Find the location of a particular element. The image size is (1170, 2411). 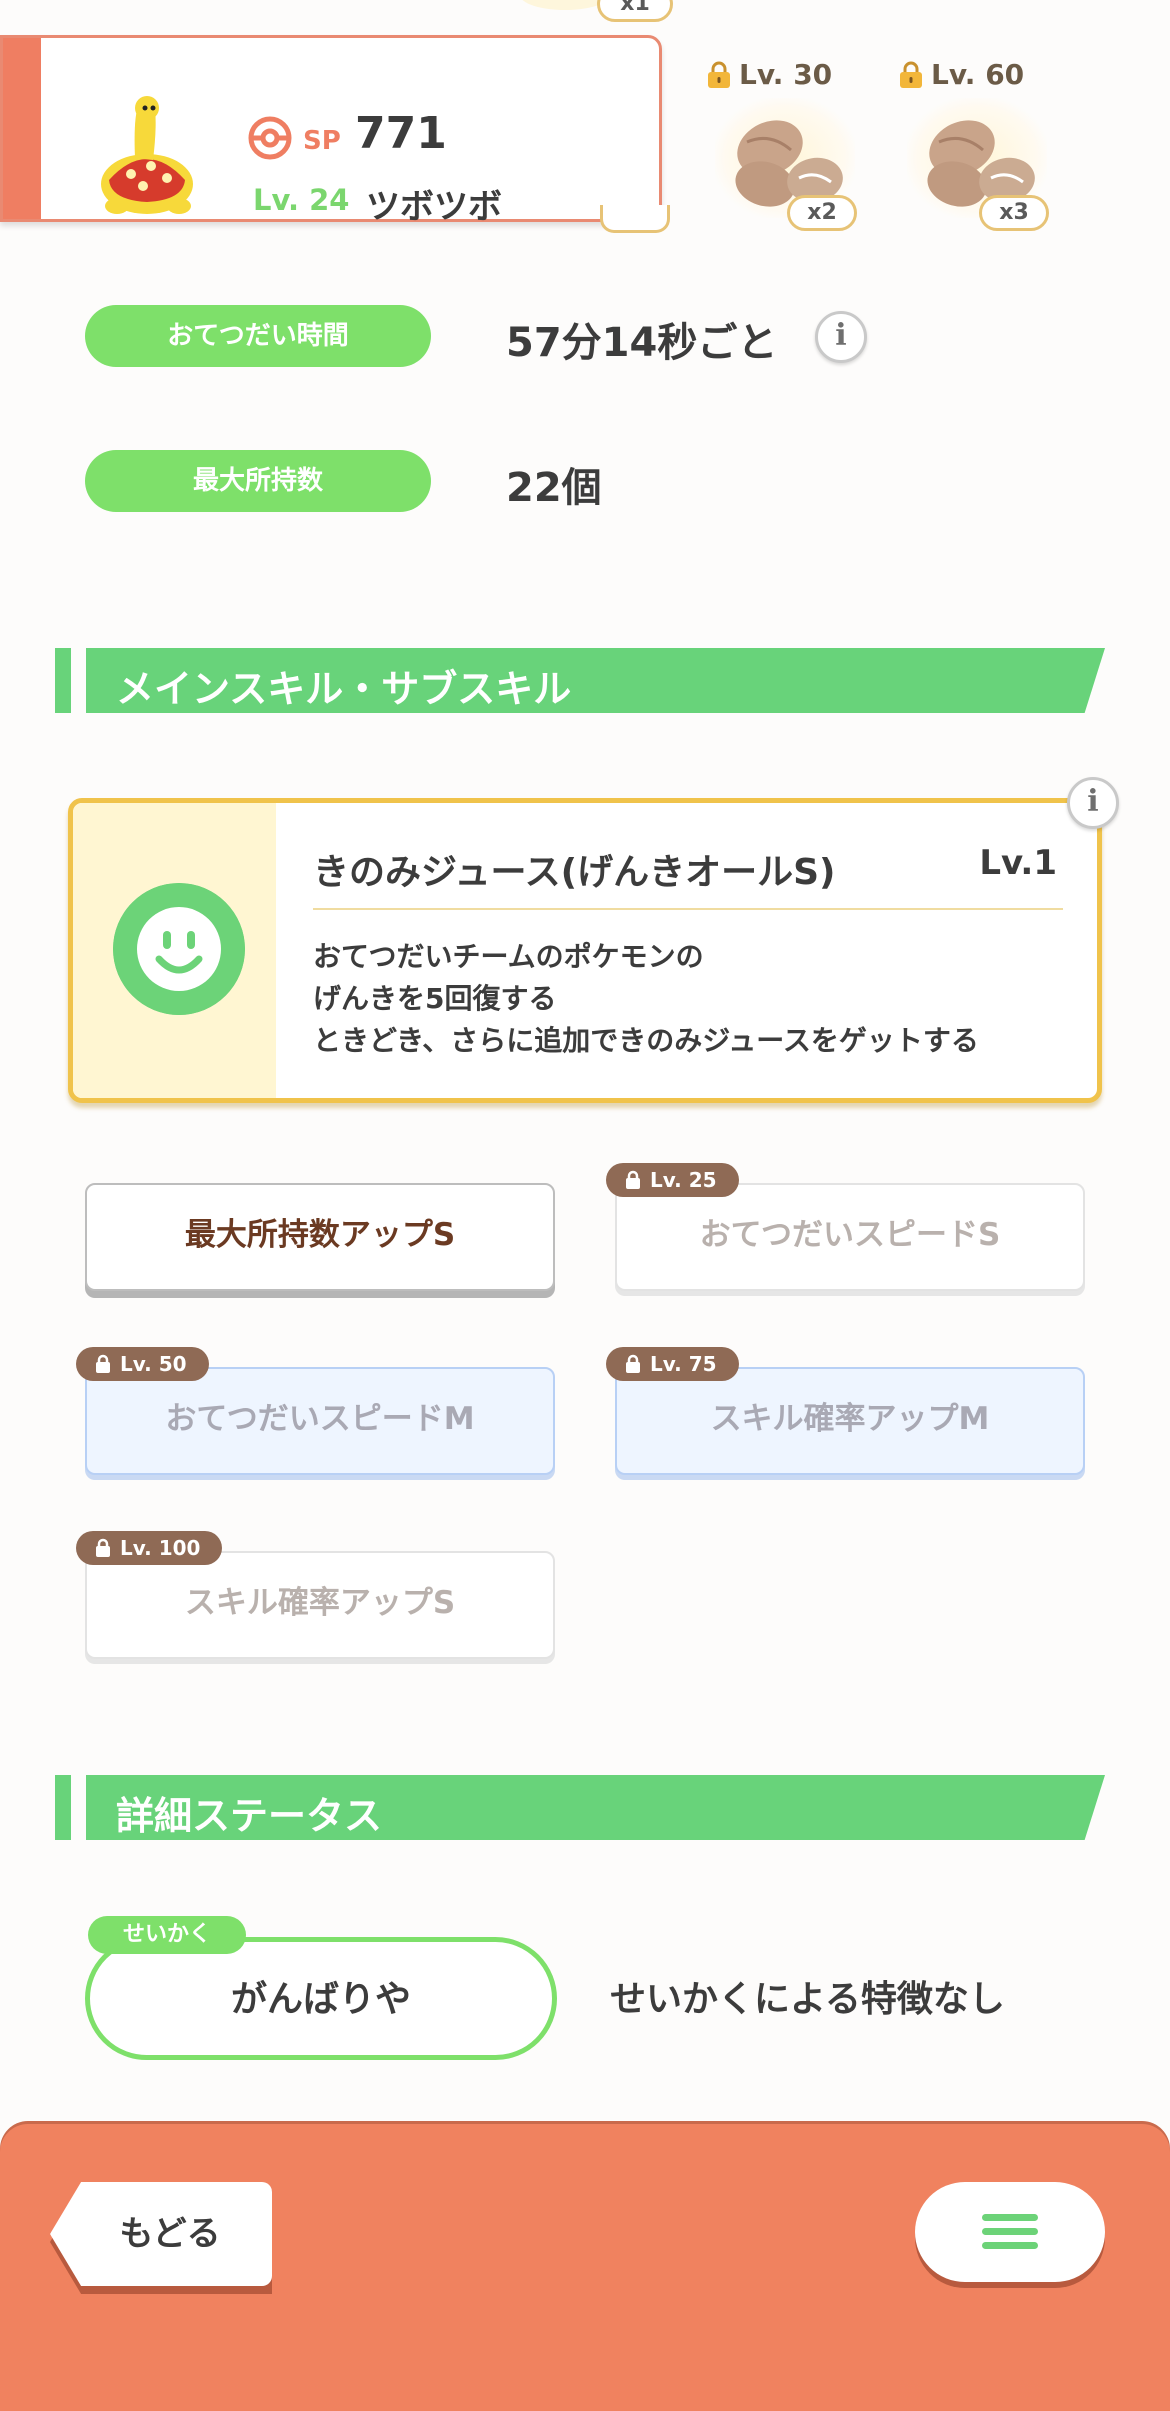

main-skill-name: きのみジュース(げんきオールS) is located at coordinates (574, 872).